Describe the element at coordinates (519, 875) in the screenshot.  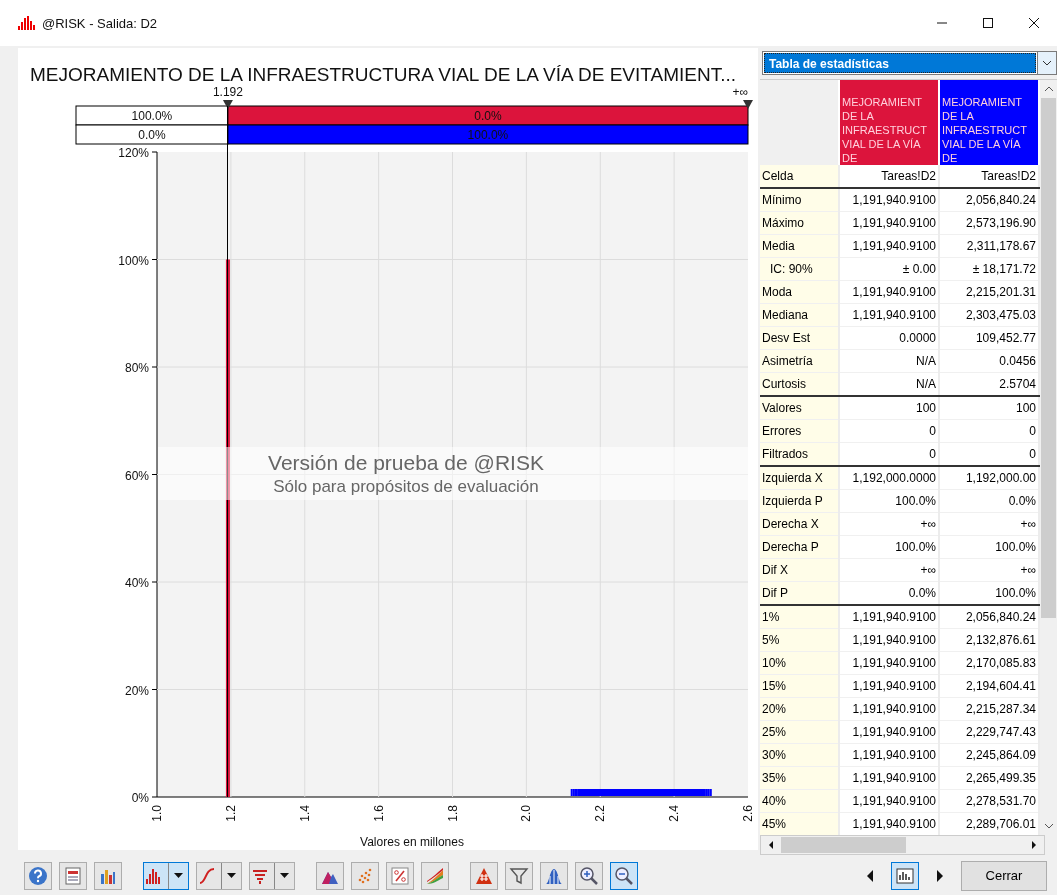
I see `filter-icon` at that location.